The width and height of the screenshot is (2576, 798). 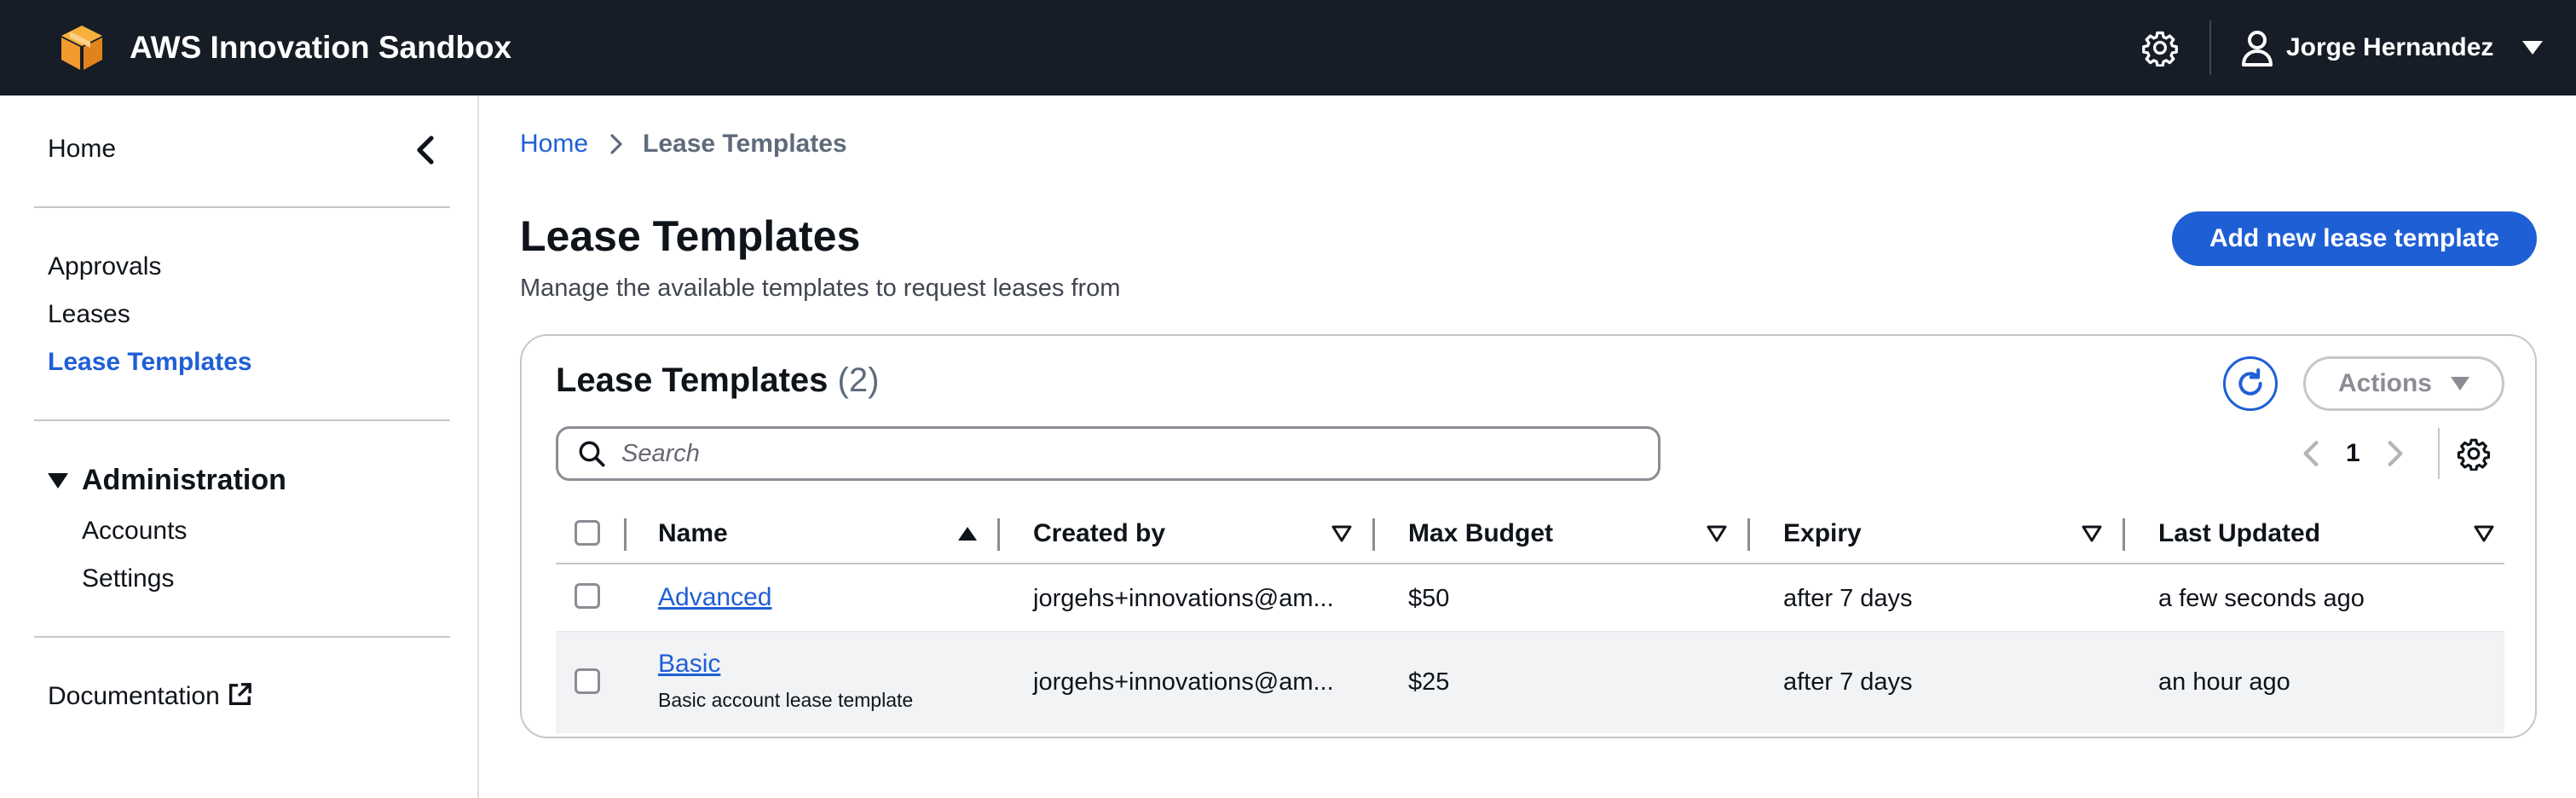 What do you see at coordinates (2384, 383) in the screenshot?
I see `actions-label: Actions` at bounding box center [2384, 383].